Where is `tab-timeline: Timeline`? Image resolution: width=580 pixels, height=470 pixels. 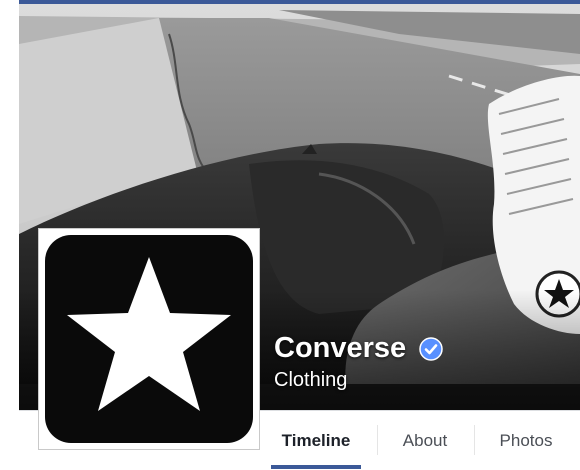
tab-timeline: Timeline is located at coordinates (316, 440).